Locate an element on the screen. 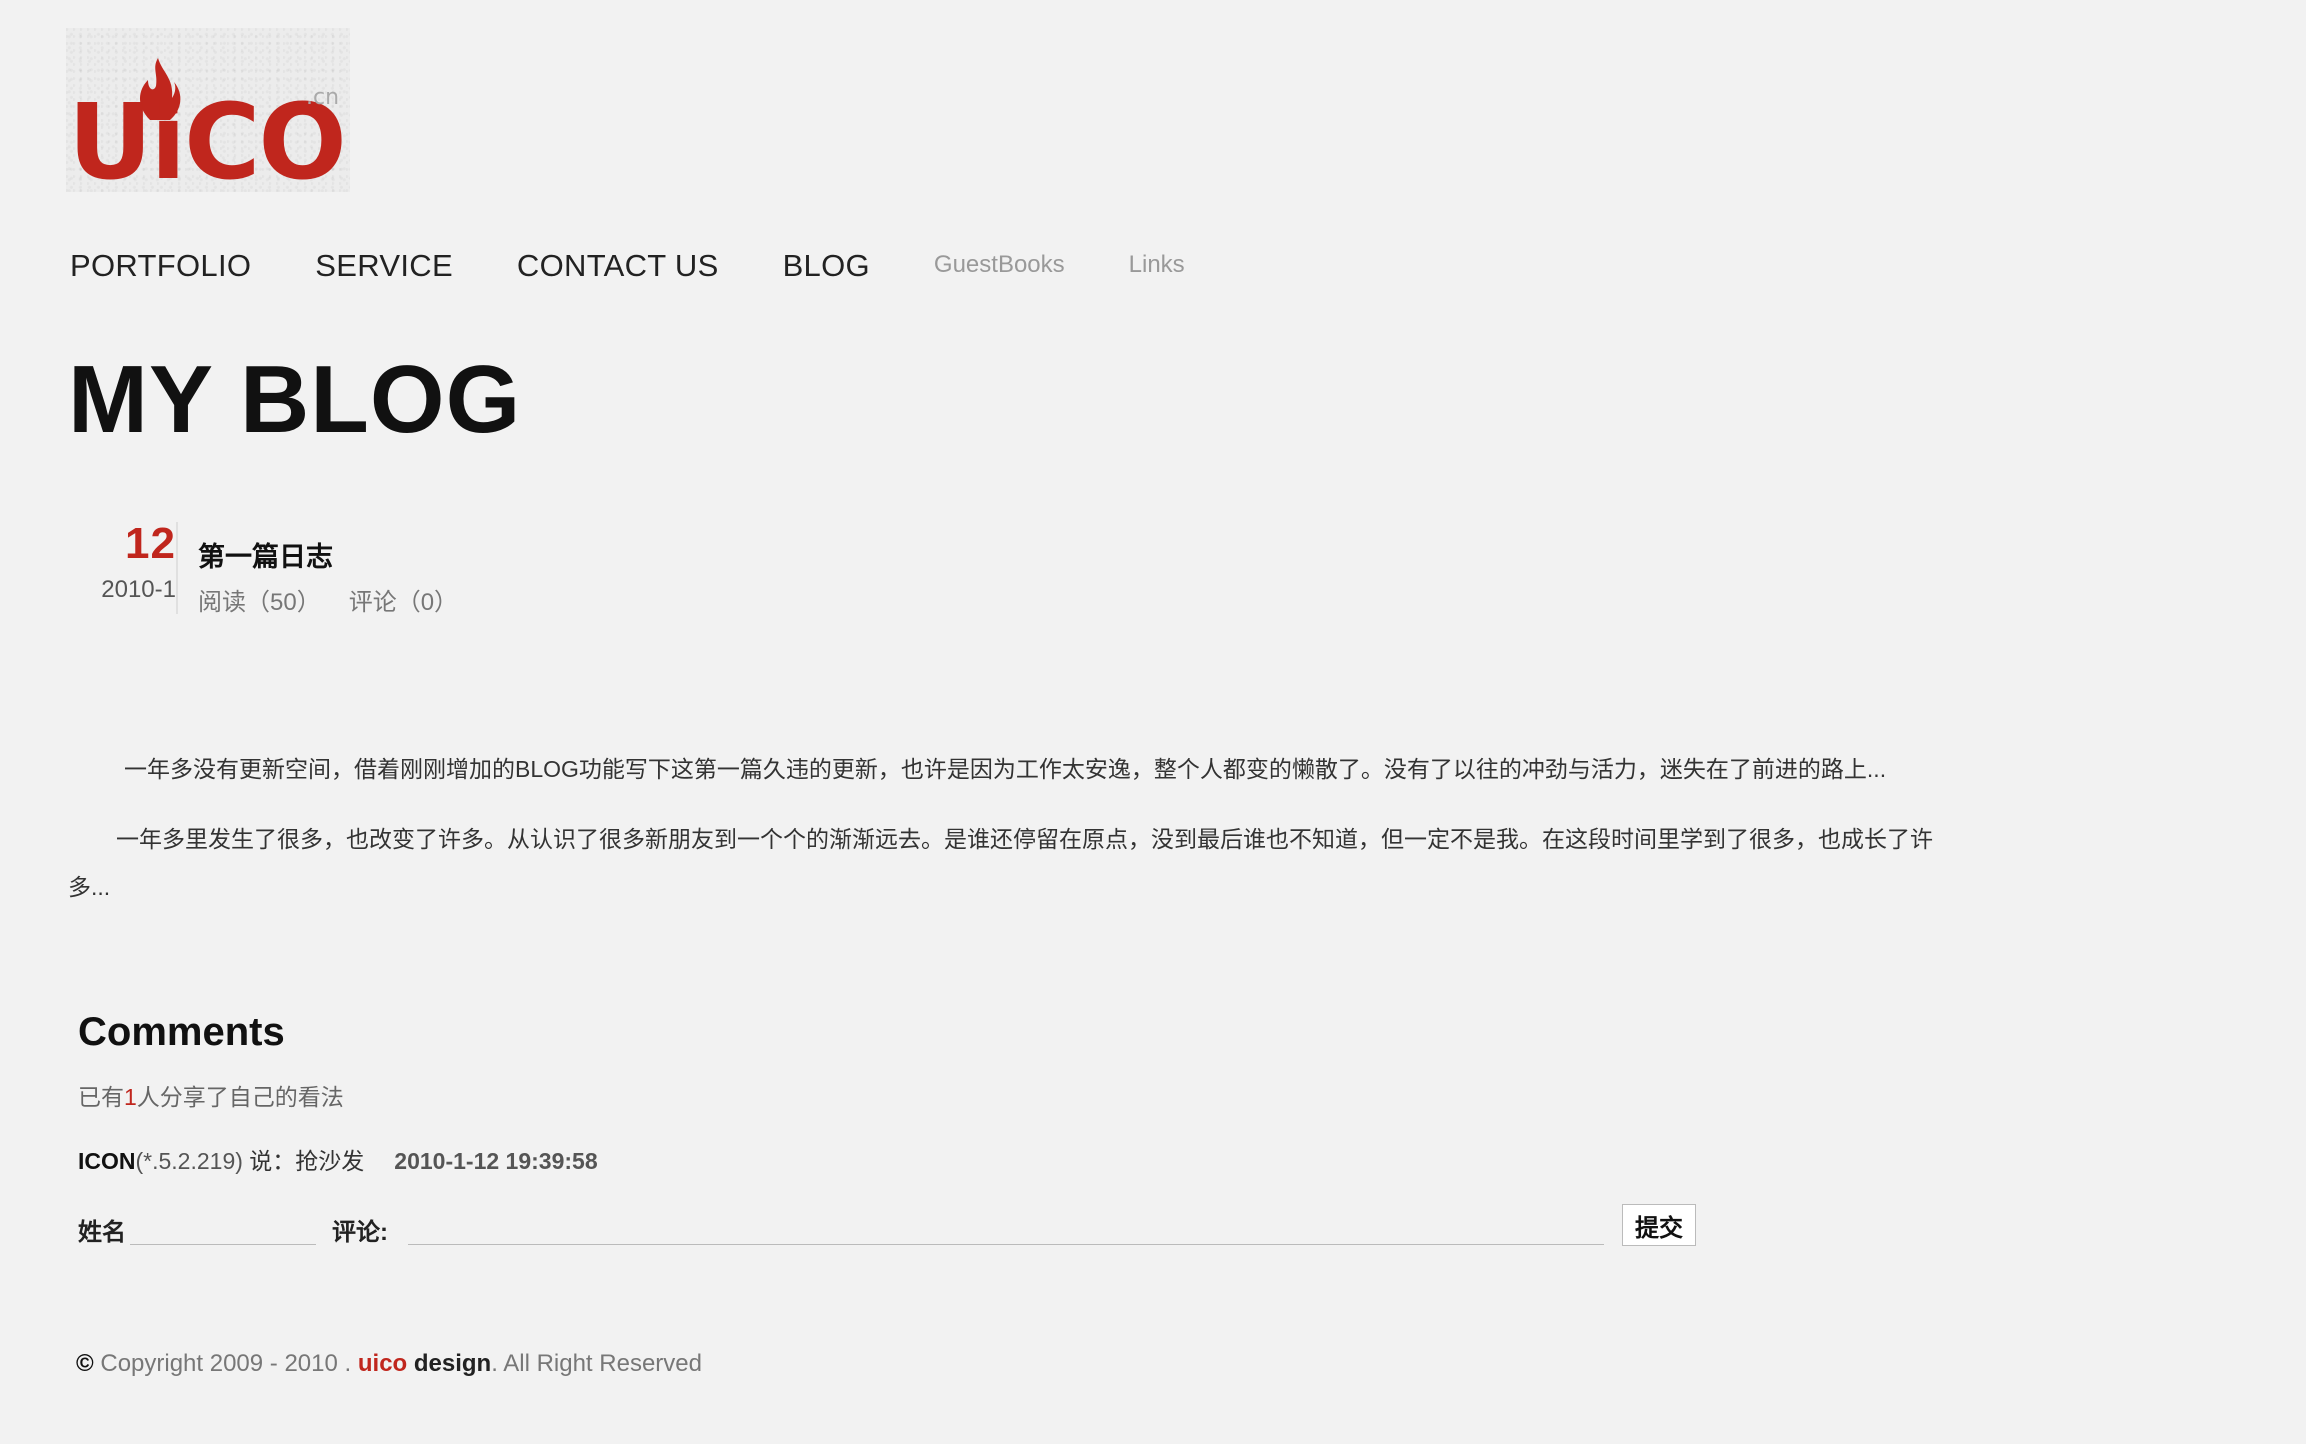  logo-suffix: .cn is located at coordinates (322, 97).